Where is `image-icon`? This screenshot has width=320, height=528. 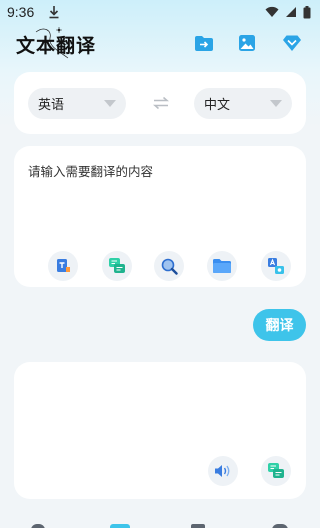
image-icon is located at coordinates (247, 43).